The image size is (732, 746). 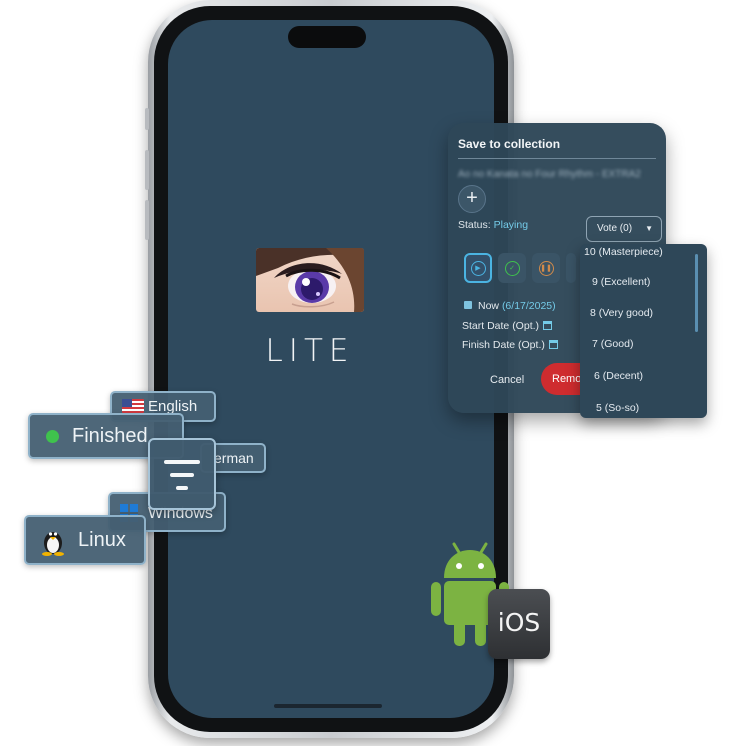 I want to click on home-indicator, so click(x=328, y=706).